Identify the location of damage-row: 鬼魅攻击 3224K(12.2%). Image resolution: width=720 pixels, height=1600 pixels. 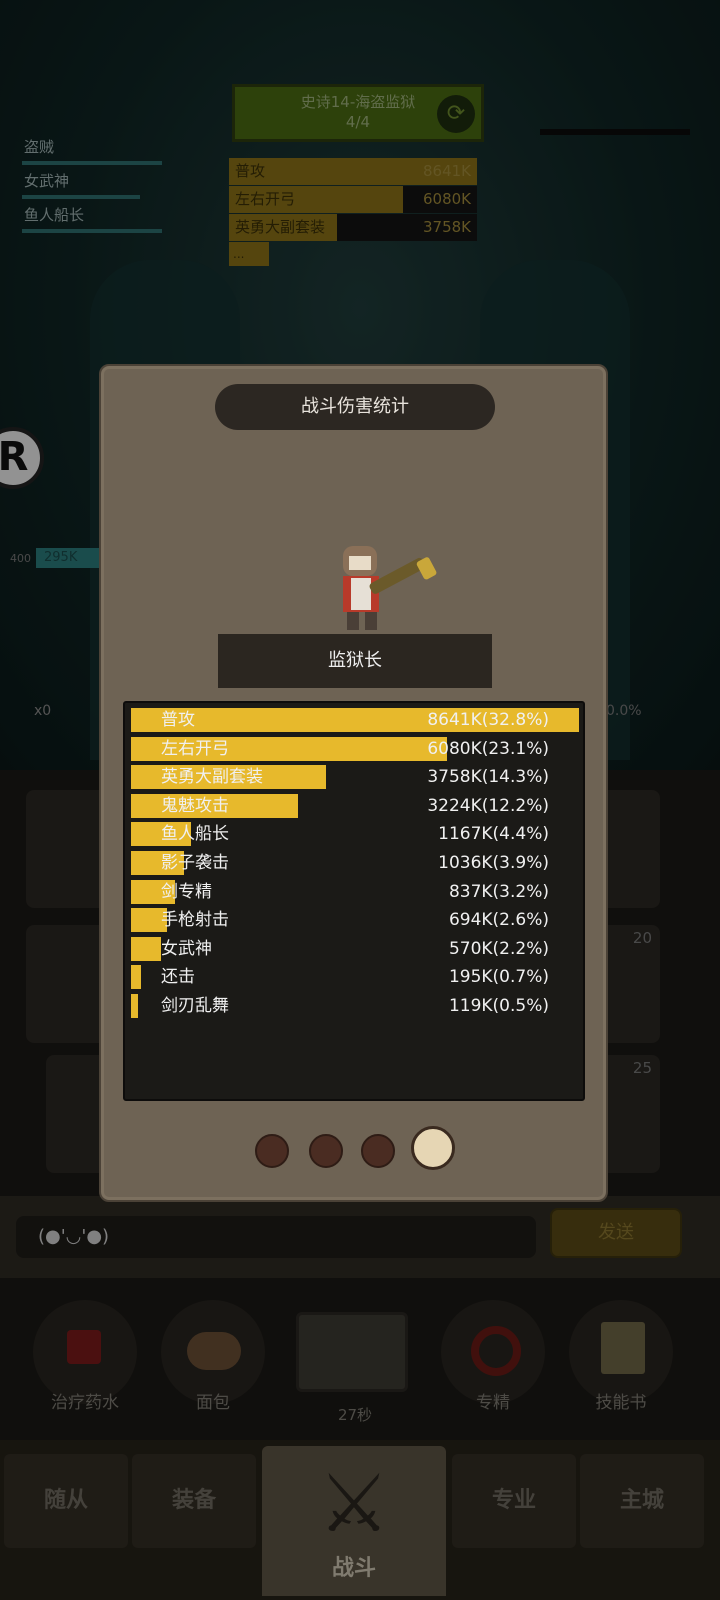
(355, 806).